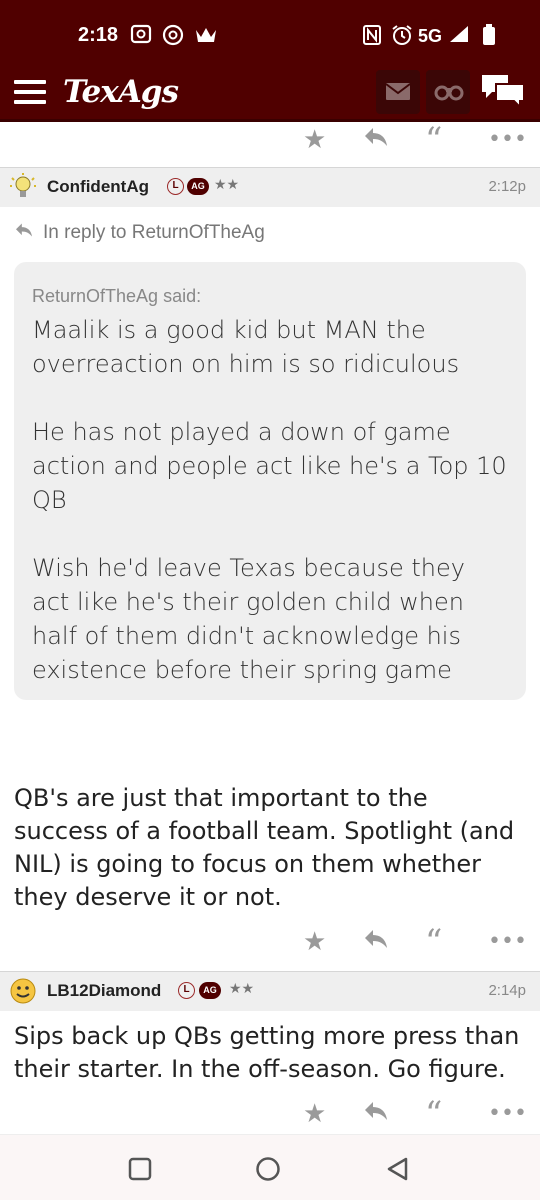 This screenshot has width=540, height=1200. I want to click on smiley-avatar-icon, so click(23, 991).